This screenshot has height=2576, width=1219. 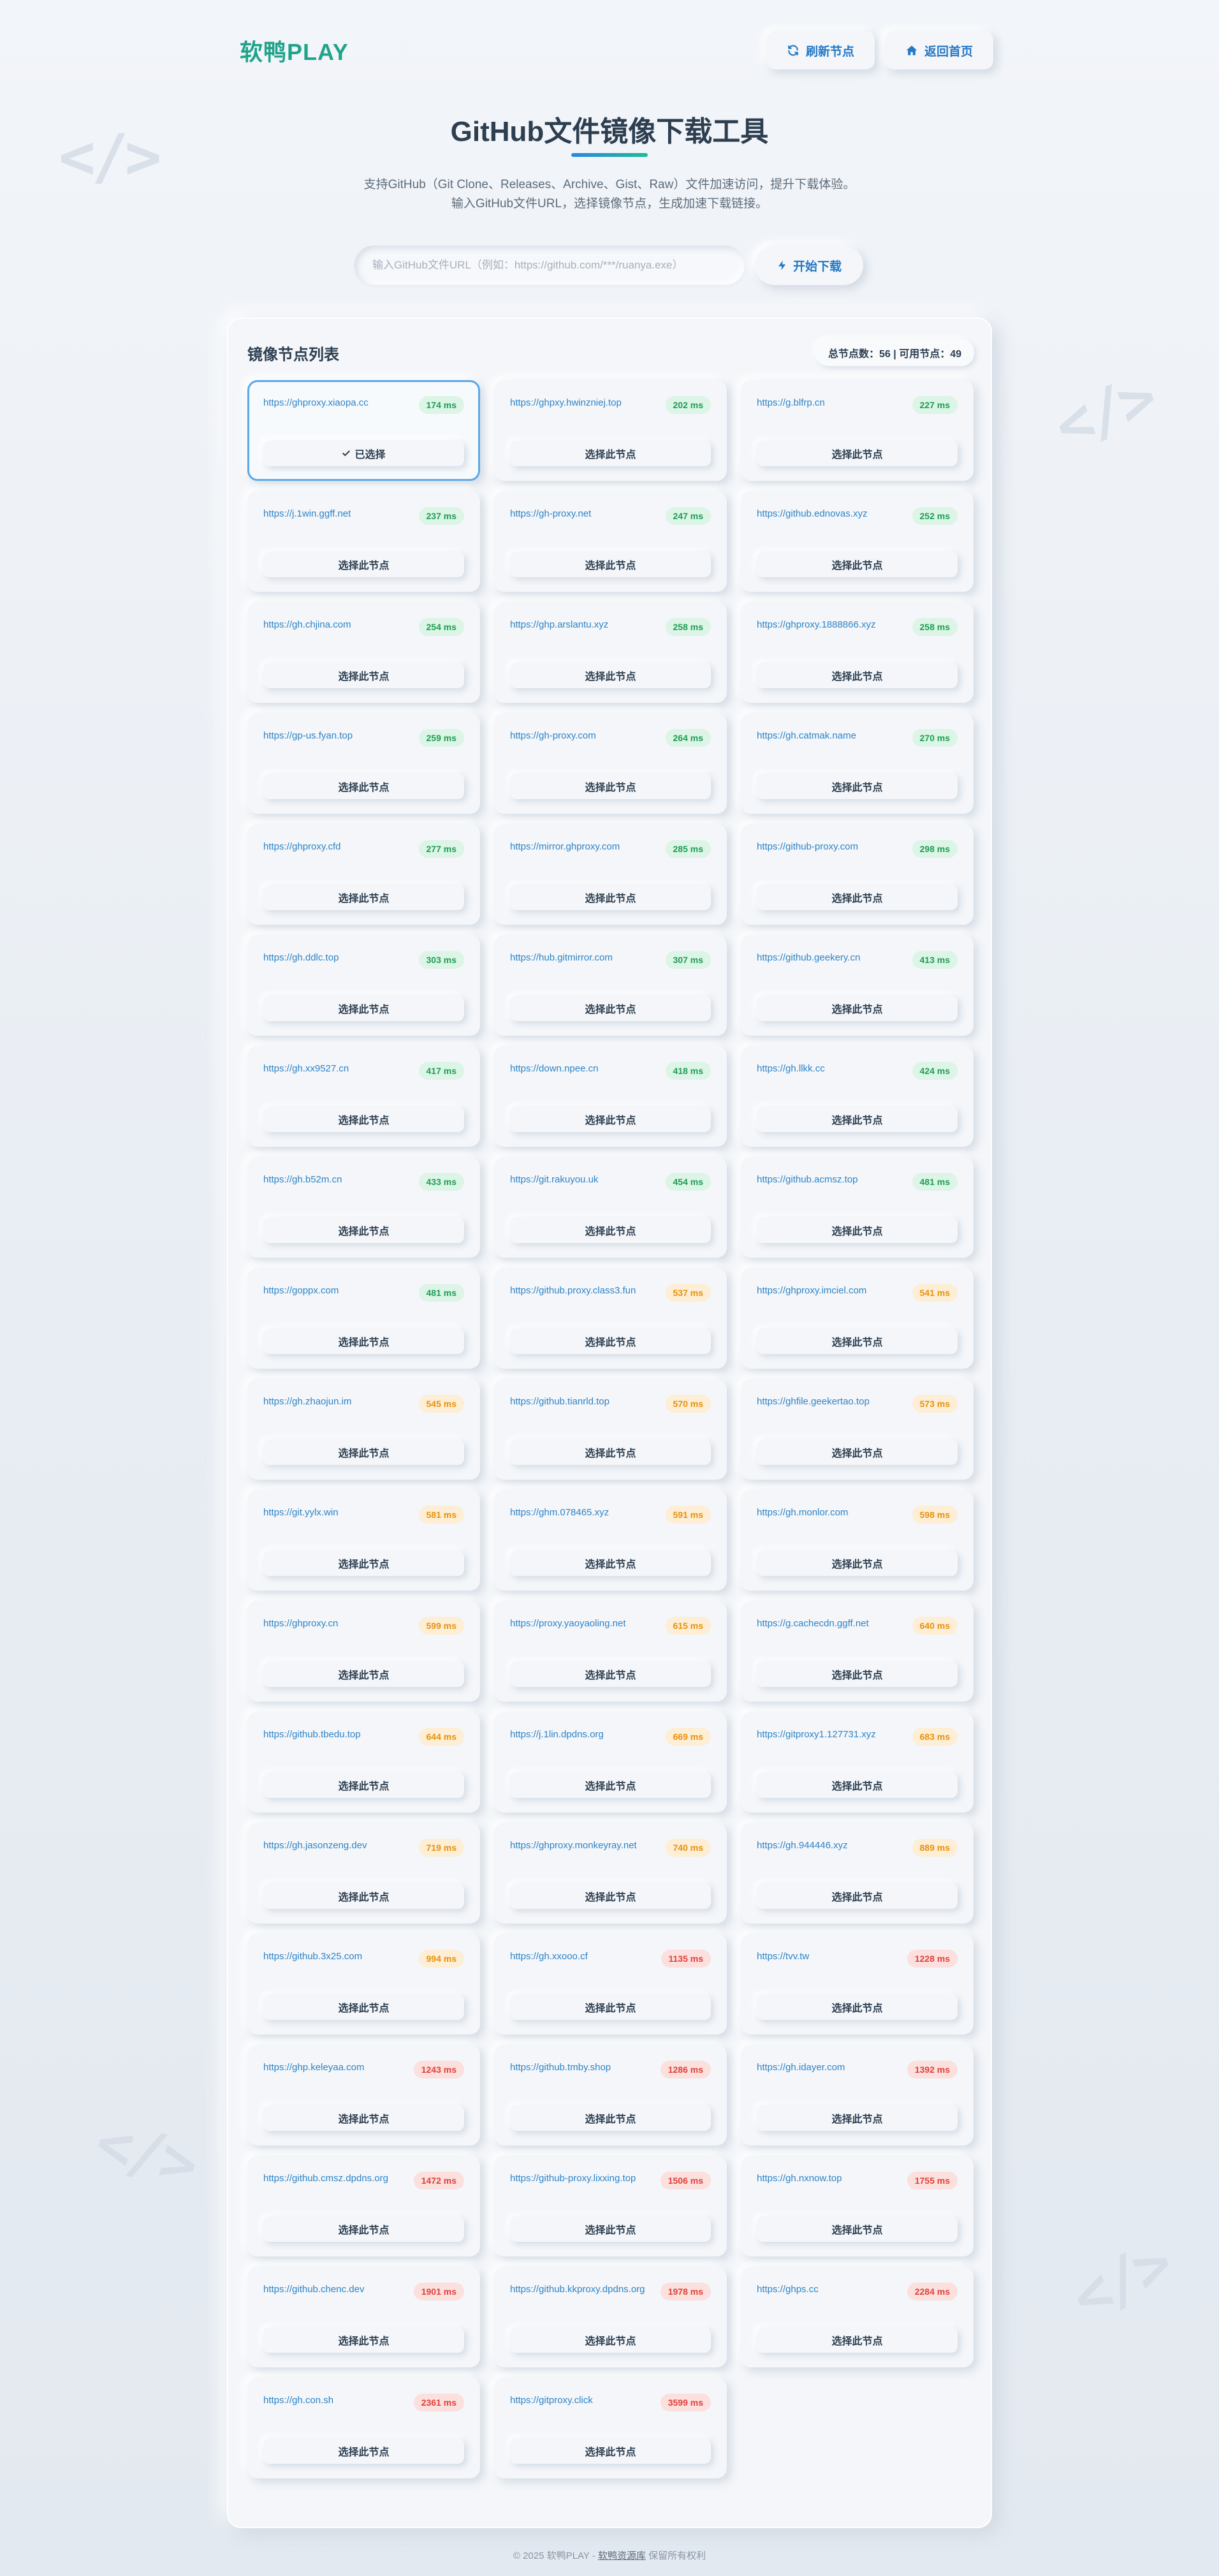 What do you see at coordinates (363, 874) in the screenshot?
I see `node-card: https://ghproxy.cfd 277 ms 选择此节点` at bounding box center [363, 874].